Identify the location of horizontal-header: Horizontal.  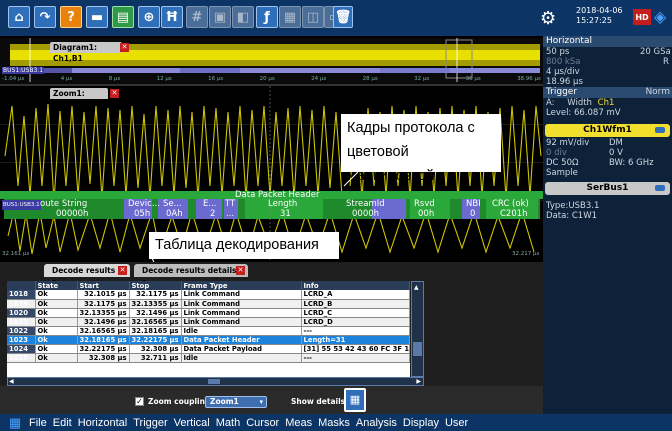
(607, 41).